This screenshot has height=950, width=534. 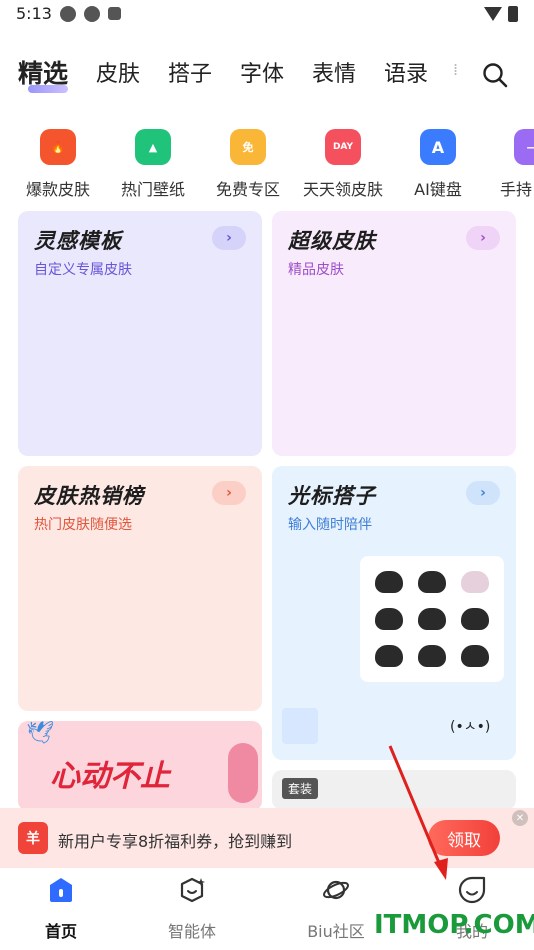 What do you see at coordinates (83, 270) in the screenshot?
I see `card-subtitle: 自定义专属皮肤` at bounding box center [83, 270].